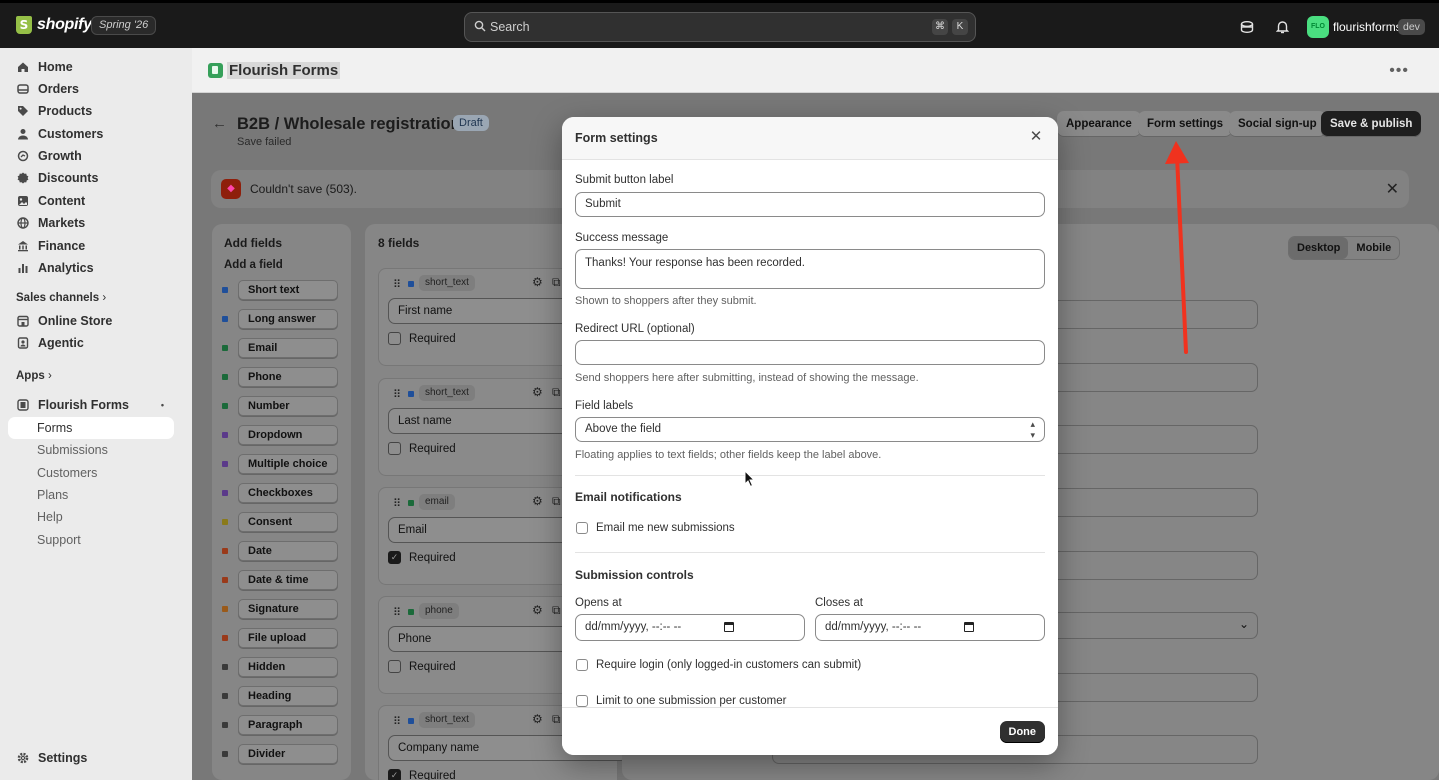 Image resolution: width=1439 pixels, height=780 pixels. Describe the element at coordinates (91, 223) in the screenshot. I see `sidebar-item-markets: Markets` at that location.